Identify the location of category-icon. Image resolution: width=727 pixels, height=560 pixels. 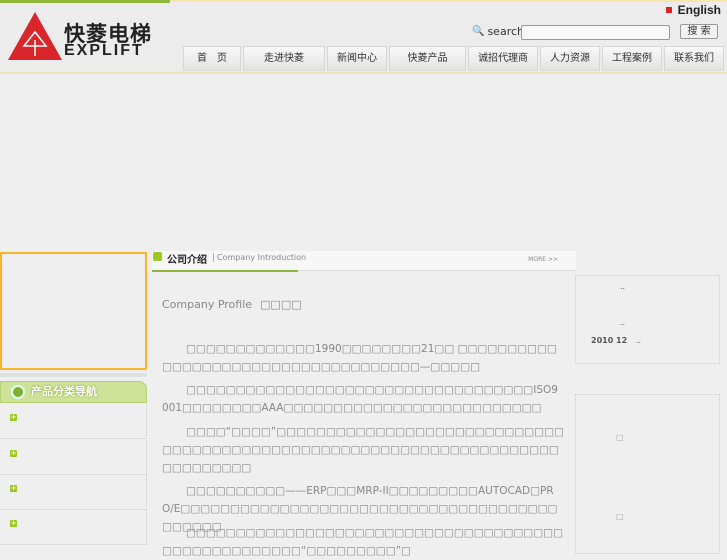
(18, 392).